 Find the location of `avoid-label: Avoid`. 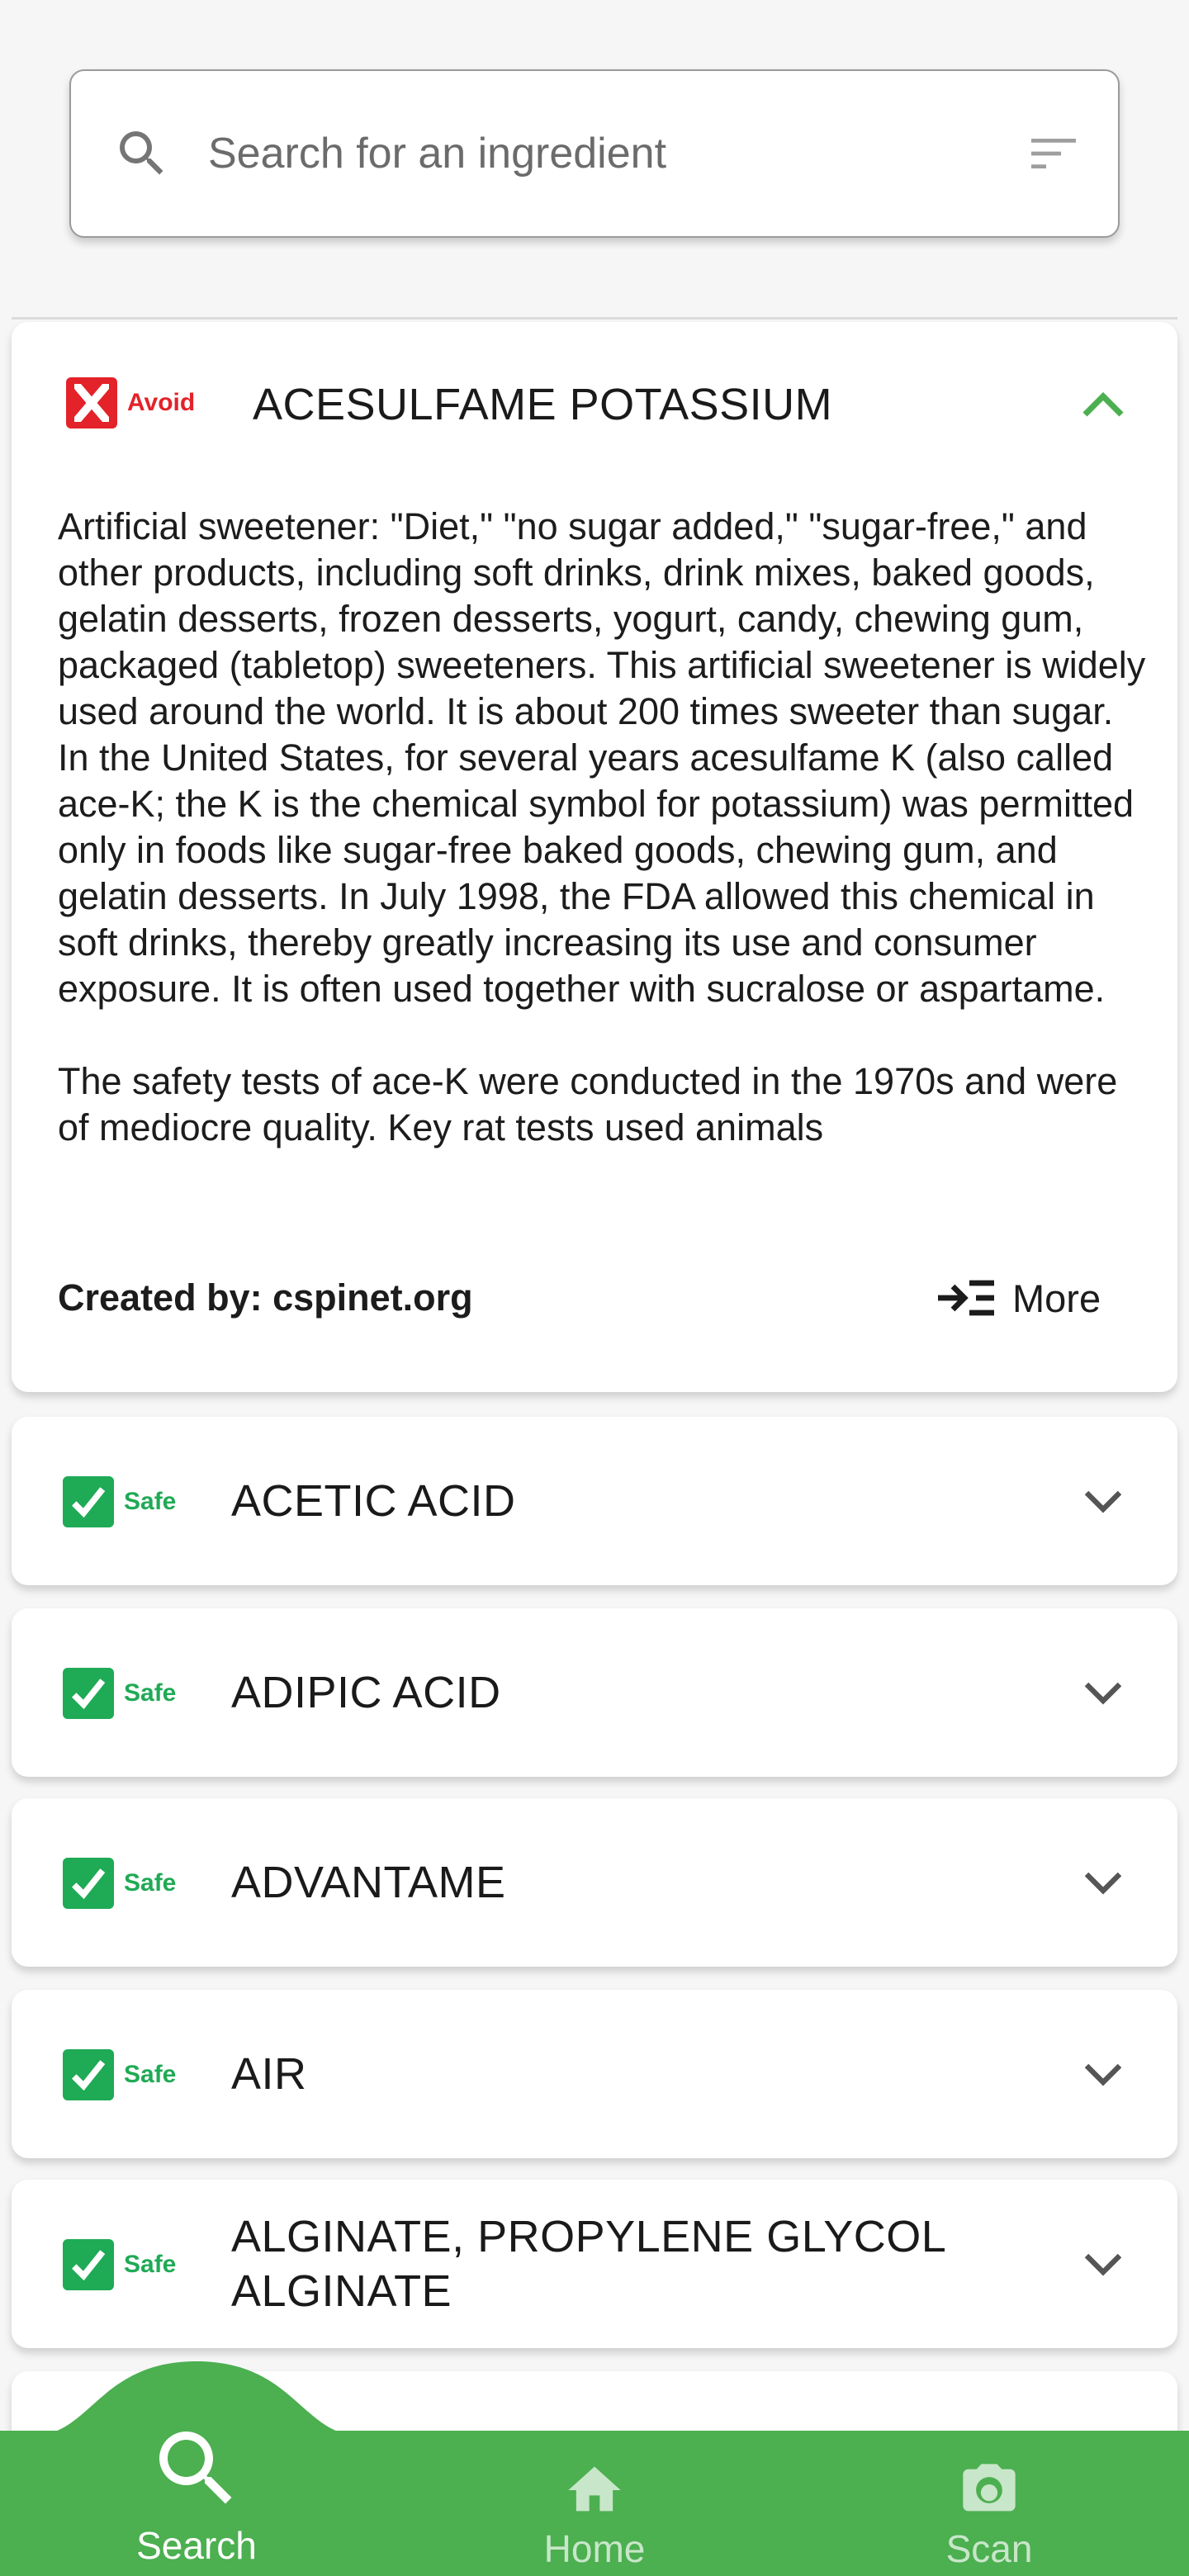

avoid-label: Avoid is located at coordinates (161, 402).